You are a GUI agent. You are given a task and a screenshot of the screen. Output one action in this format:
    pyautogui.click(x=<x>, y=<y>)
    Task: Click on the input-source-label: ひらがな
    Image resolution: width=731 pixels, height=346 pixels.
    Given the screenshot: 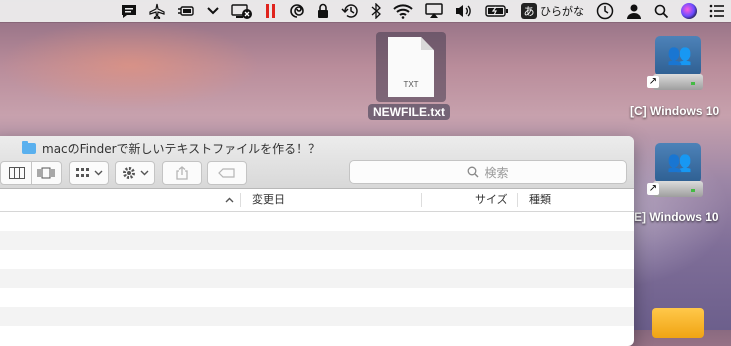 What is the action you would take?
    pyautogui.click(x=562, y=11)
    